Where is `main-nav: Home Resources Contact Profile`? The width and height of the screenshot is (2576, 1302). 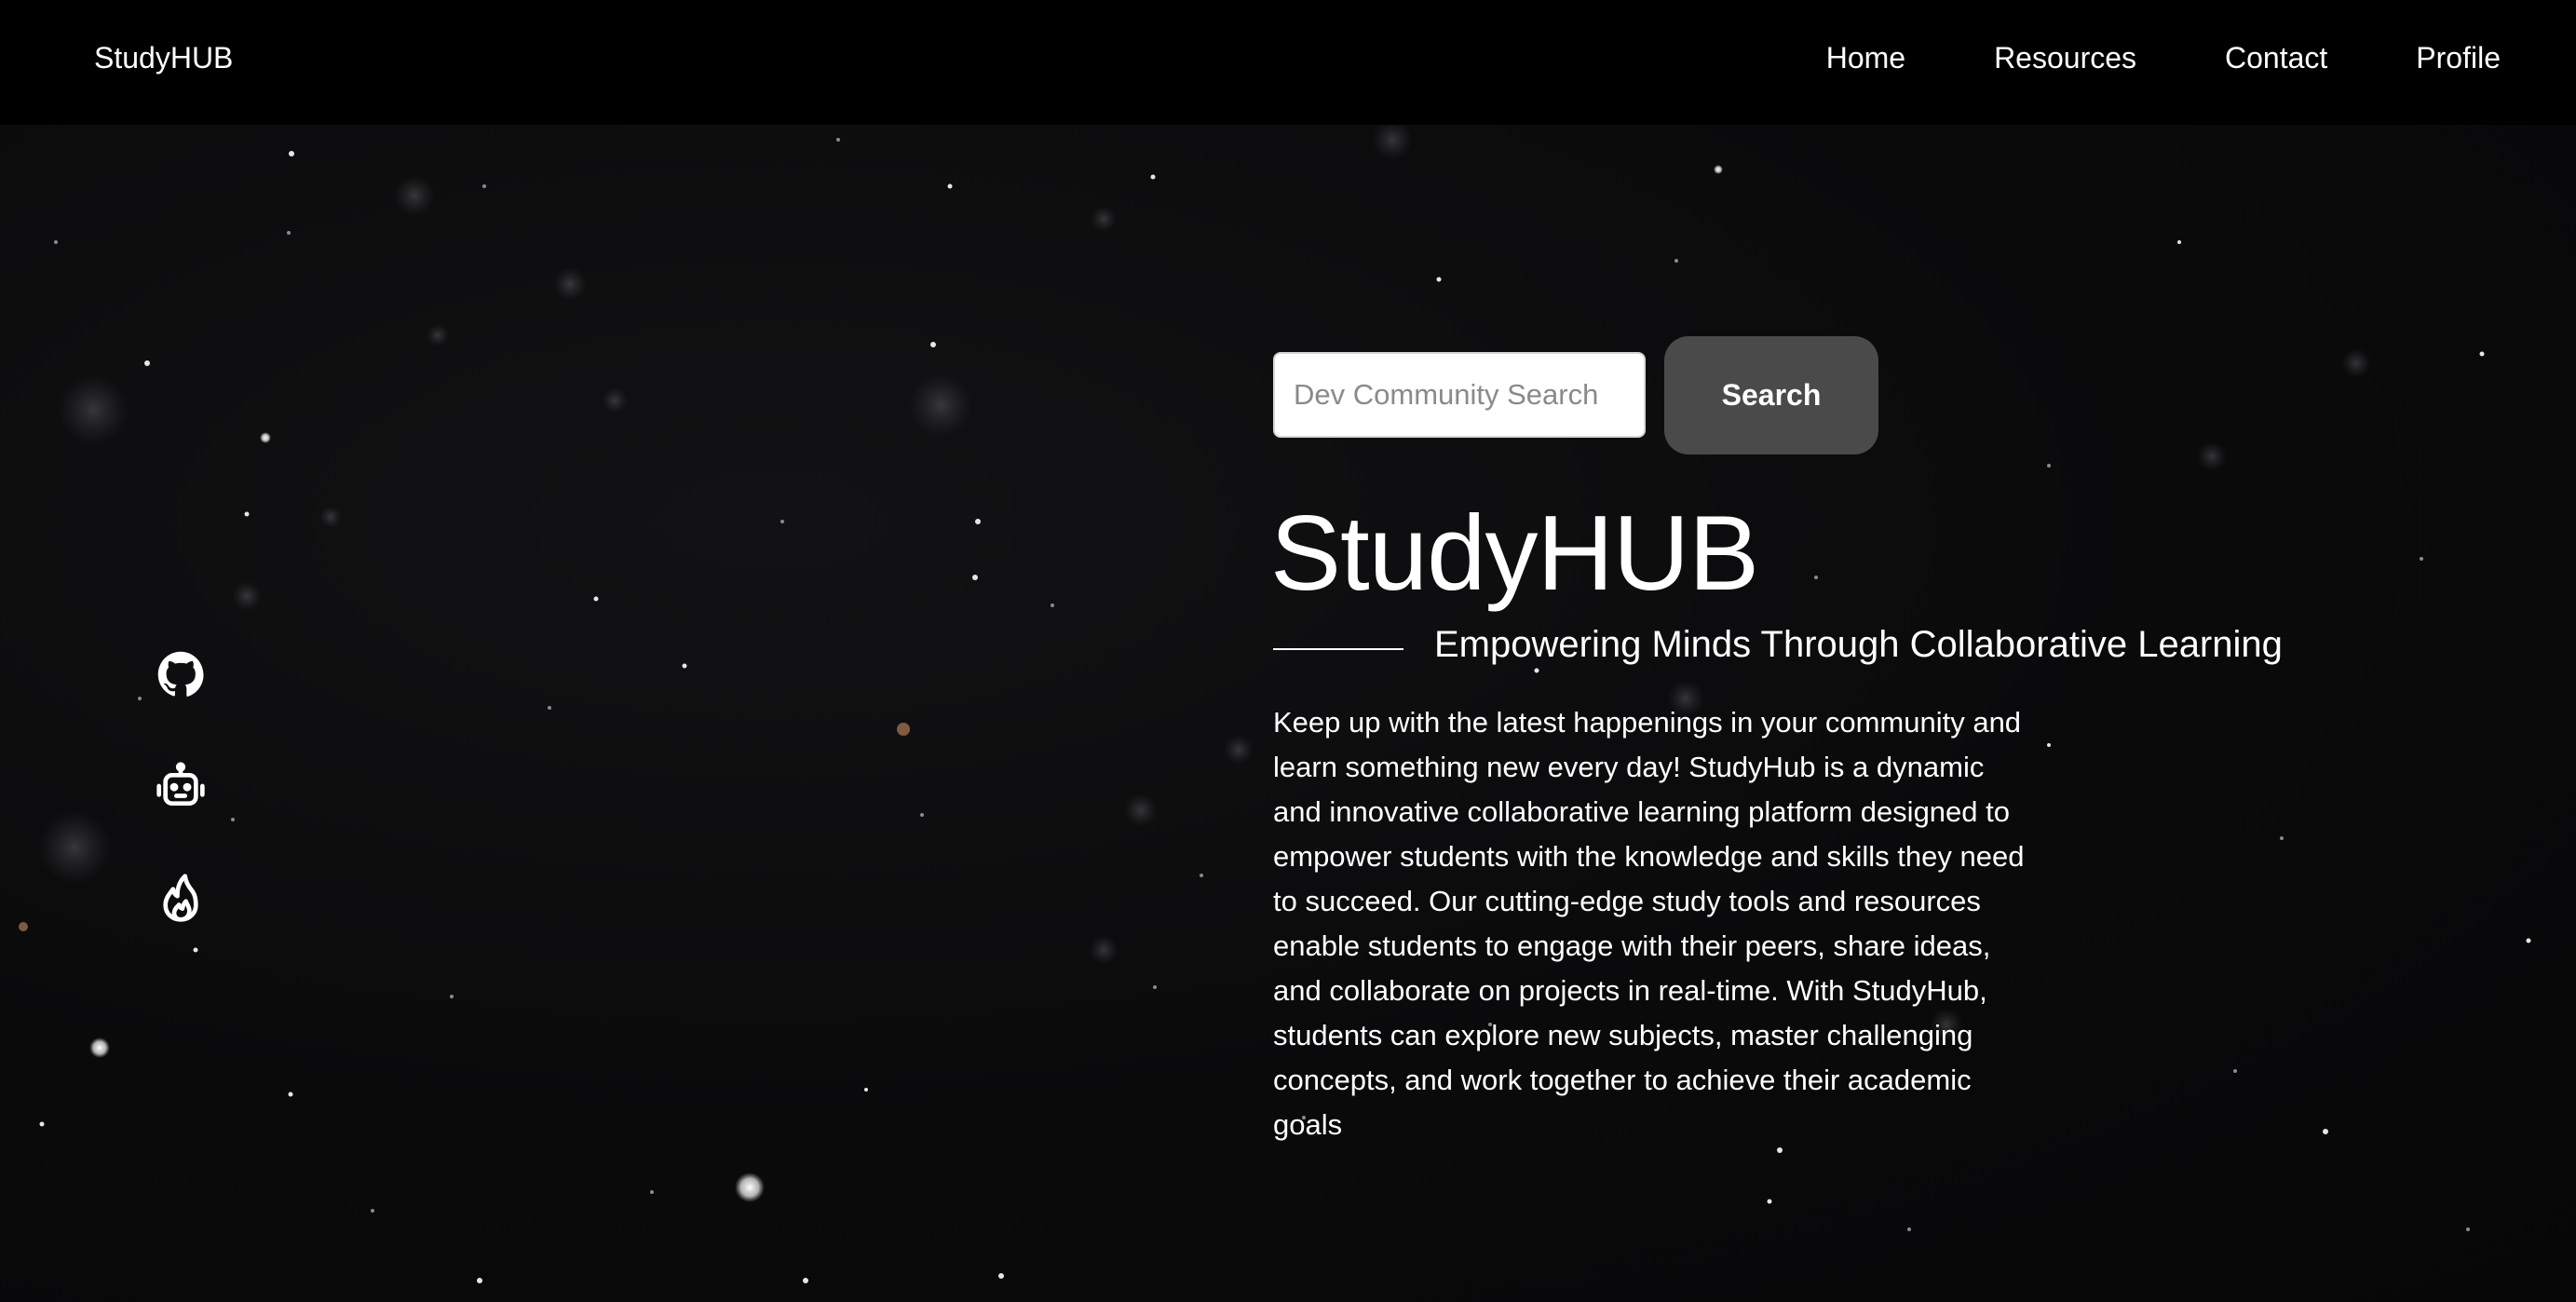 main-nav: Home Resources Contact Profile is located at coordinates (2119, 58).